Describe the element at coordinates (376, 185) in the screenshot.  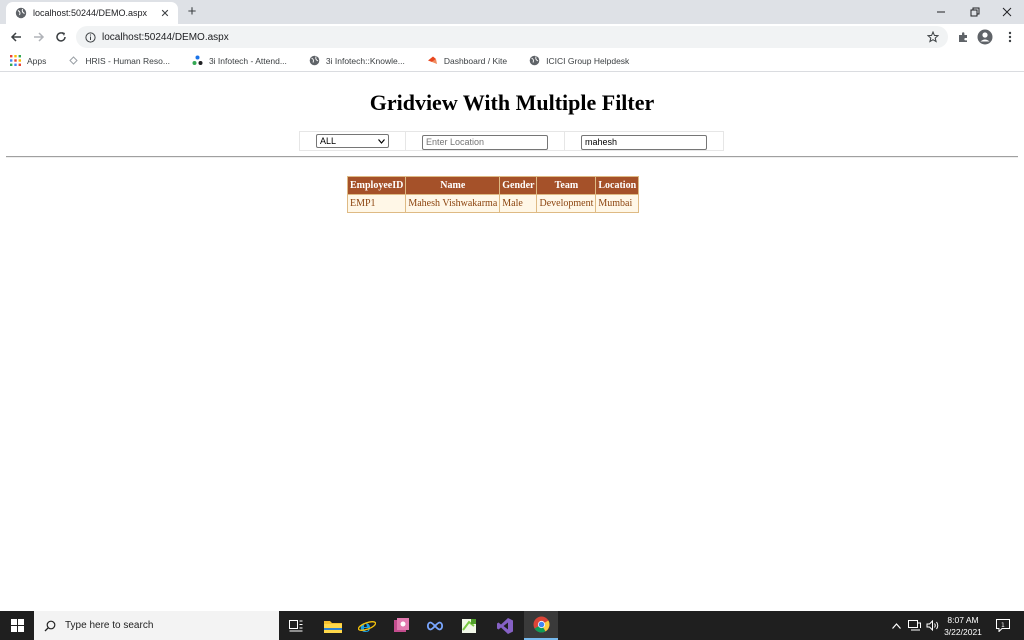
I see `column-header-employeeid: EmployeeID` at that location.